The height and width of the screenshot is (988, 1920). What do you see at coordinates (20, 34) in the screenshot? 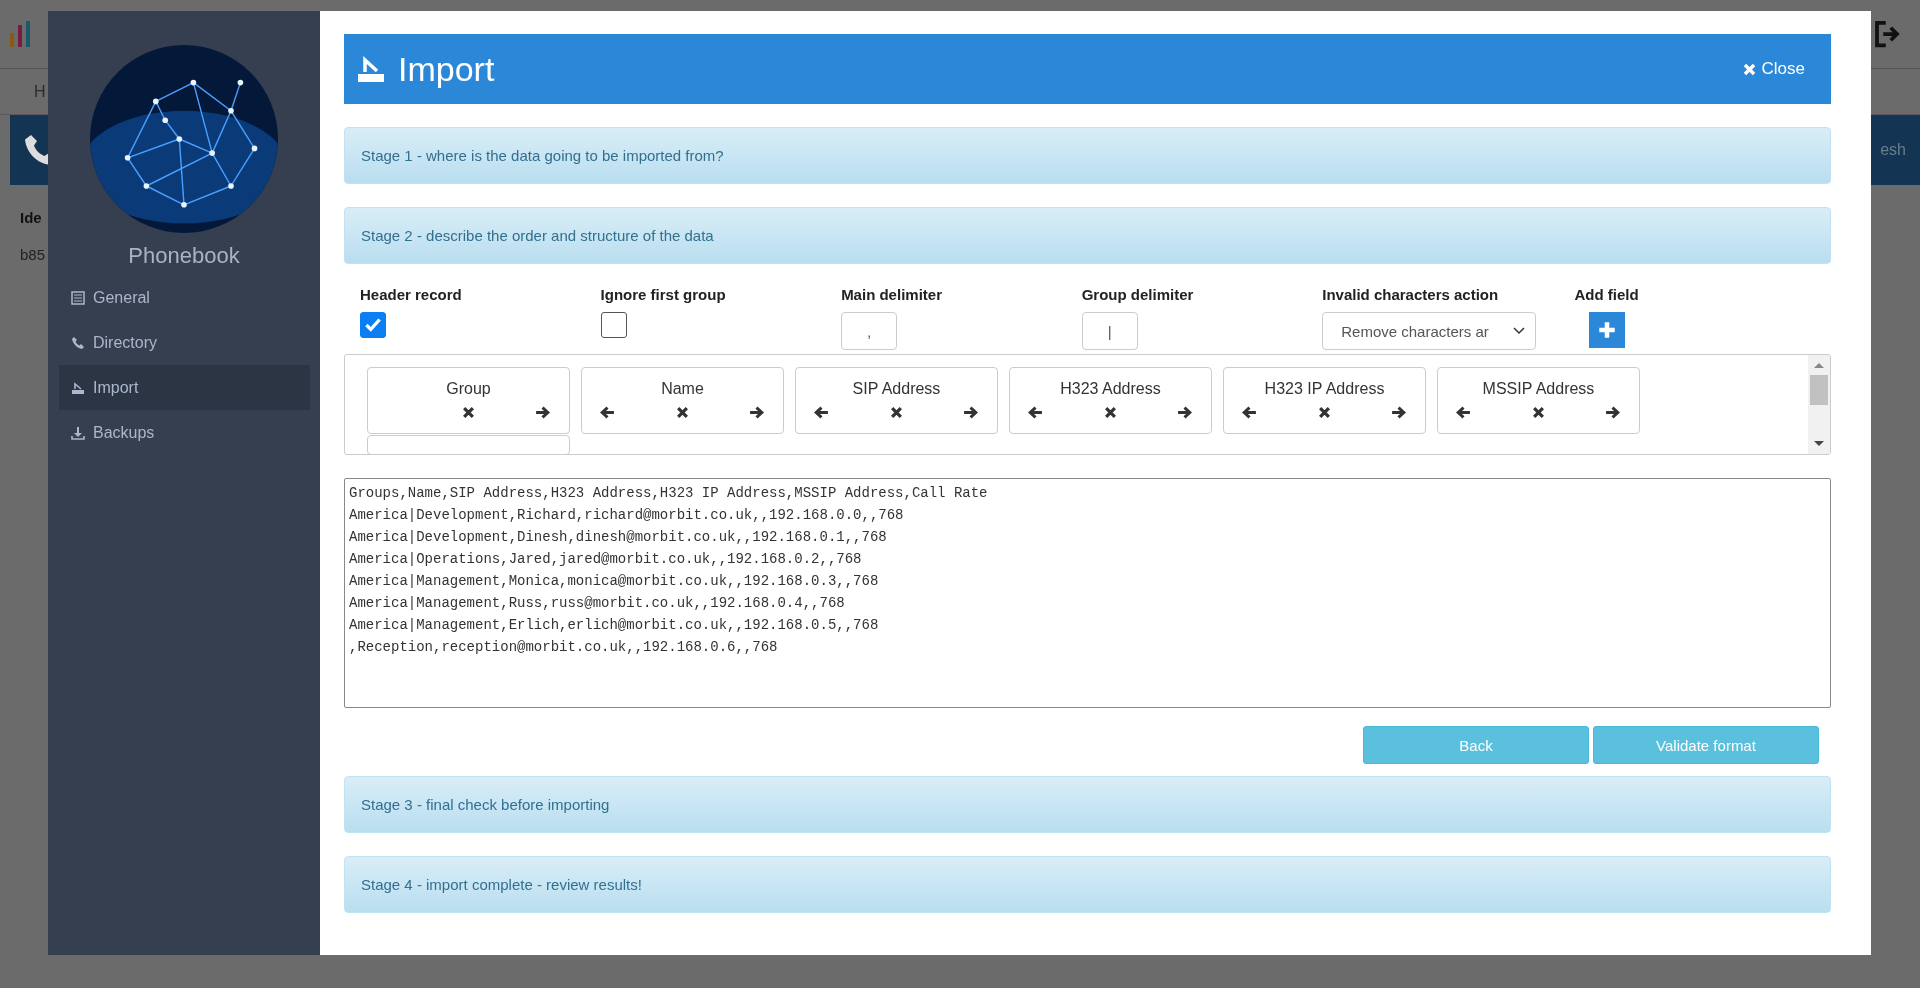
I see `bar-chart-icon` at bounding box center [20, 34].